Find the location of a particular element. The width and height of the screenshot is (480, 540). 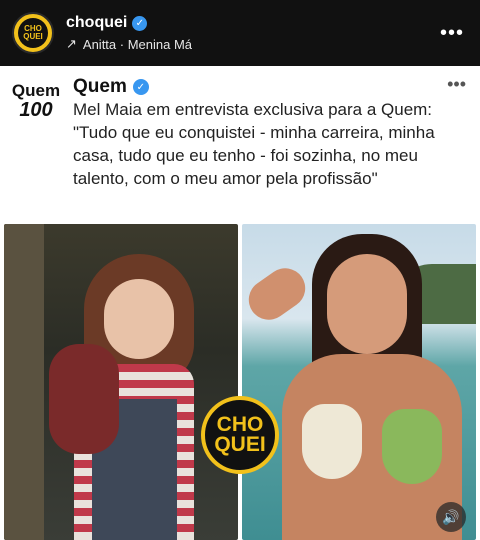

username: choquei is located at coordinates (96, 23).